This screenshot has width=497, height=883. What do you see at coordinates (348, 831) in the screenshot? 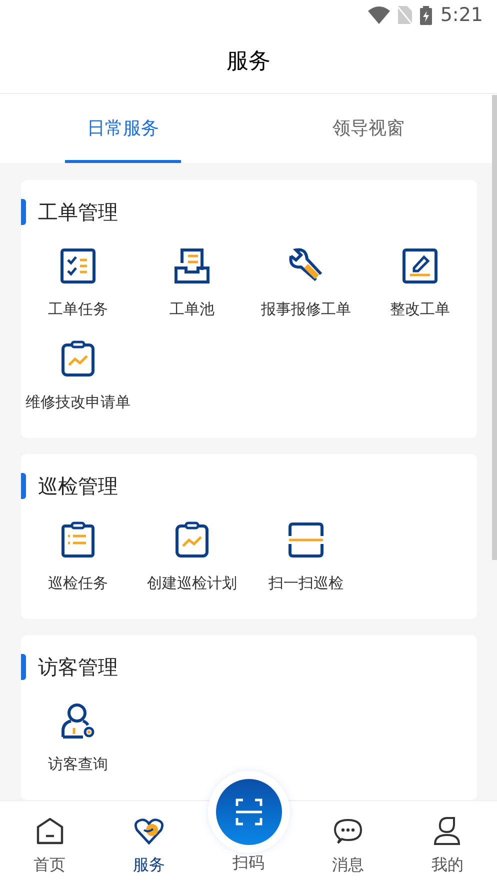
I see `chat-bubble-icon` at bounding box center [348, 831].